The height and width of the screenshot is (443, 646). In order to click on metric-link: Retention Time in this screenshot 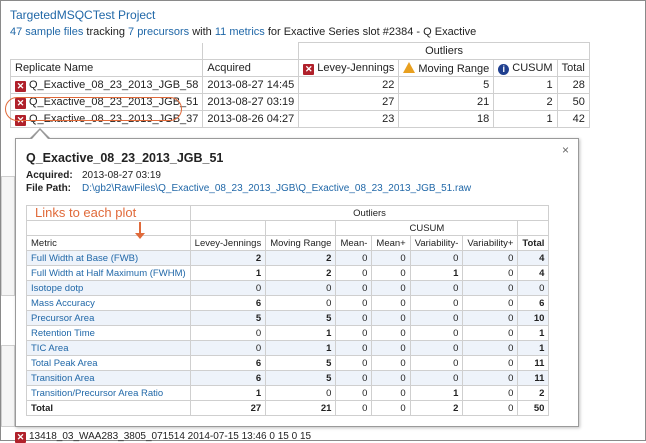, I will do `click(108, 333)`.